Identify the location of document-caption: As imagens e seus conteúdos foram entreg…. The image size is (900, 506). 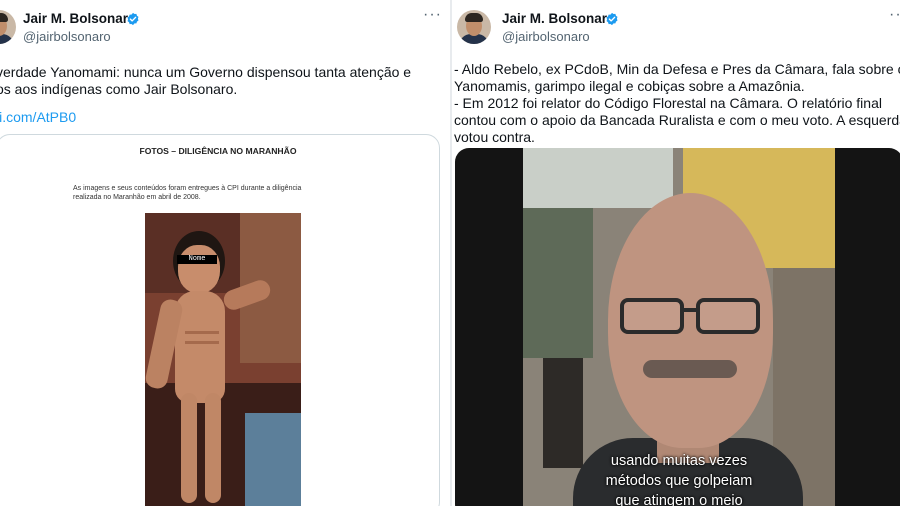
(187, 193).